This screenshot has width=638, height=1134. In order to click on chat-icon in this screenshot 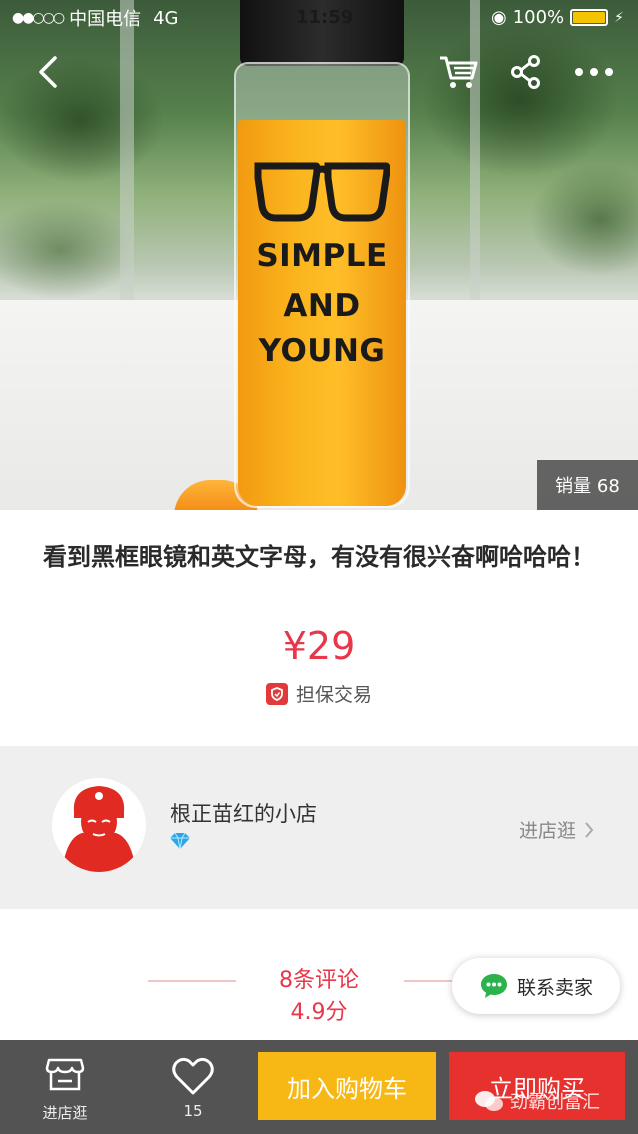, I will do `click(493, 986)`.